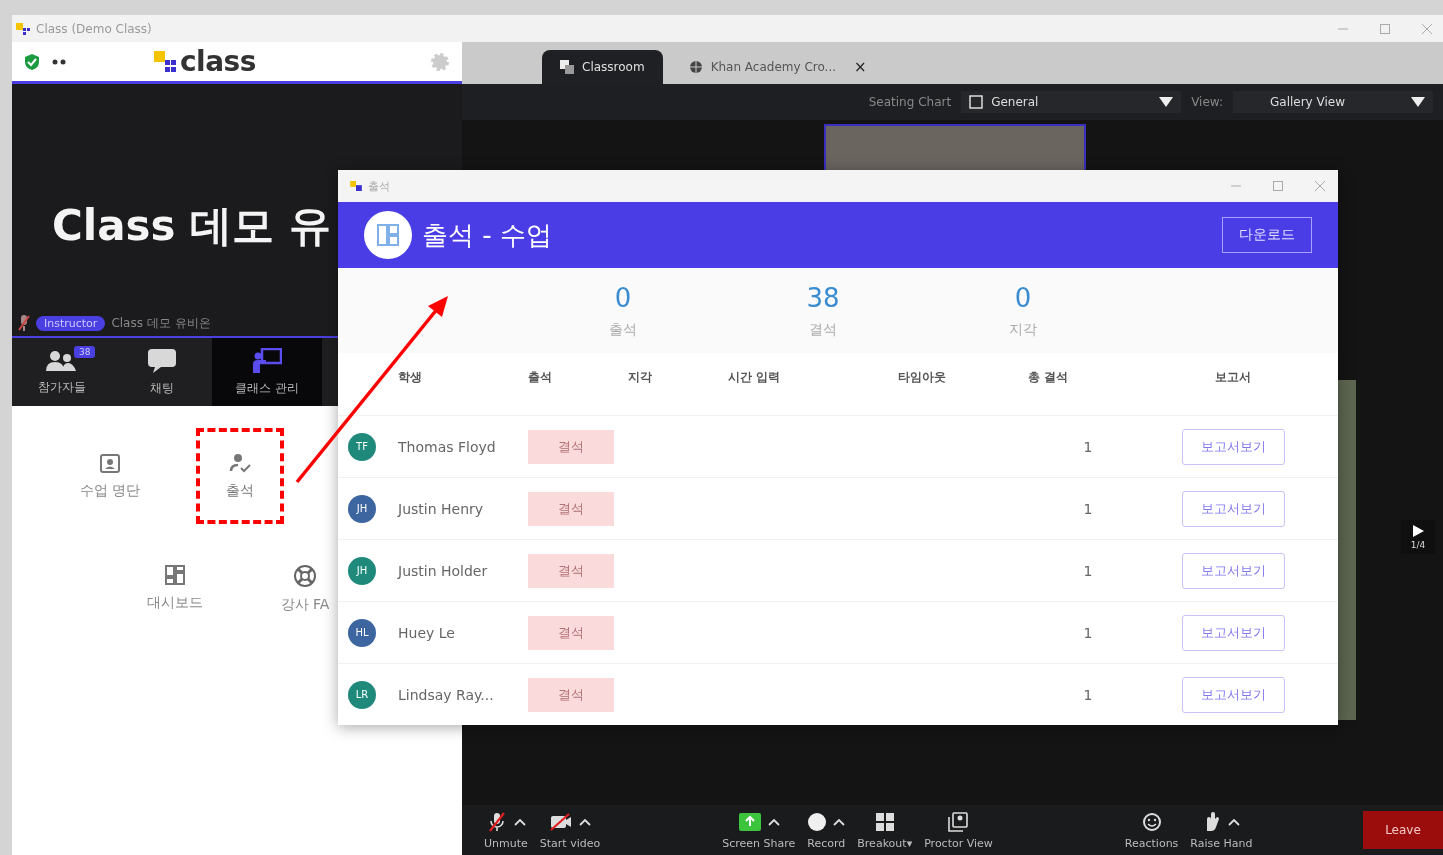 The image size is (1443, 855). I want to click on student-name: Thomas Floyd, so click(447, 446).